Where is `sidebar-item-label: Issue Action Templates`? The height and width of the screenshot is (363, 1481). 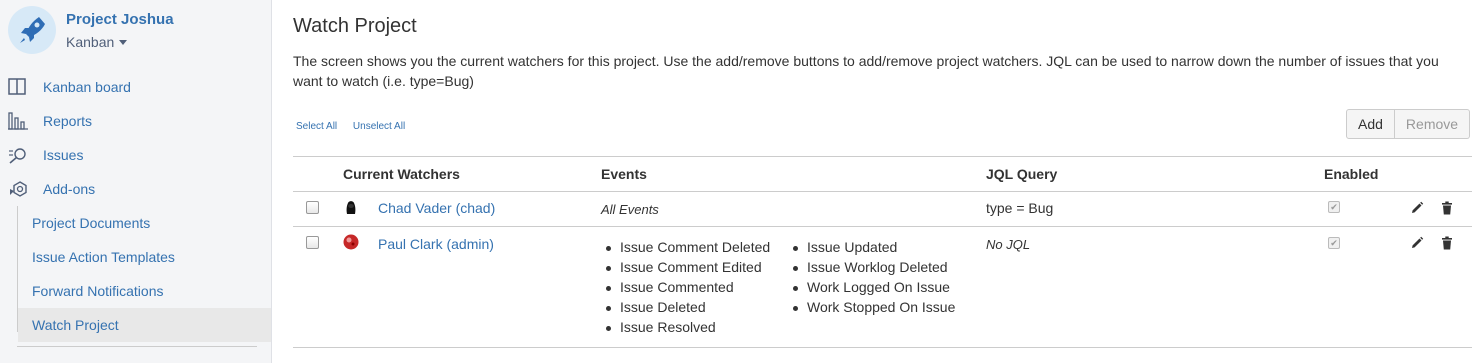 sidebar-item-label: Issue Action Templates is located at coordinates (103, 257).